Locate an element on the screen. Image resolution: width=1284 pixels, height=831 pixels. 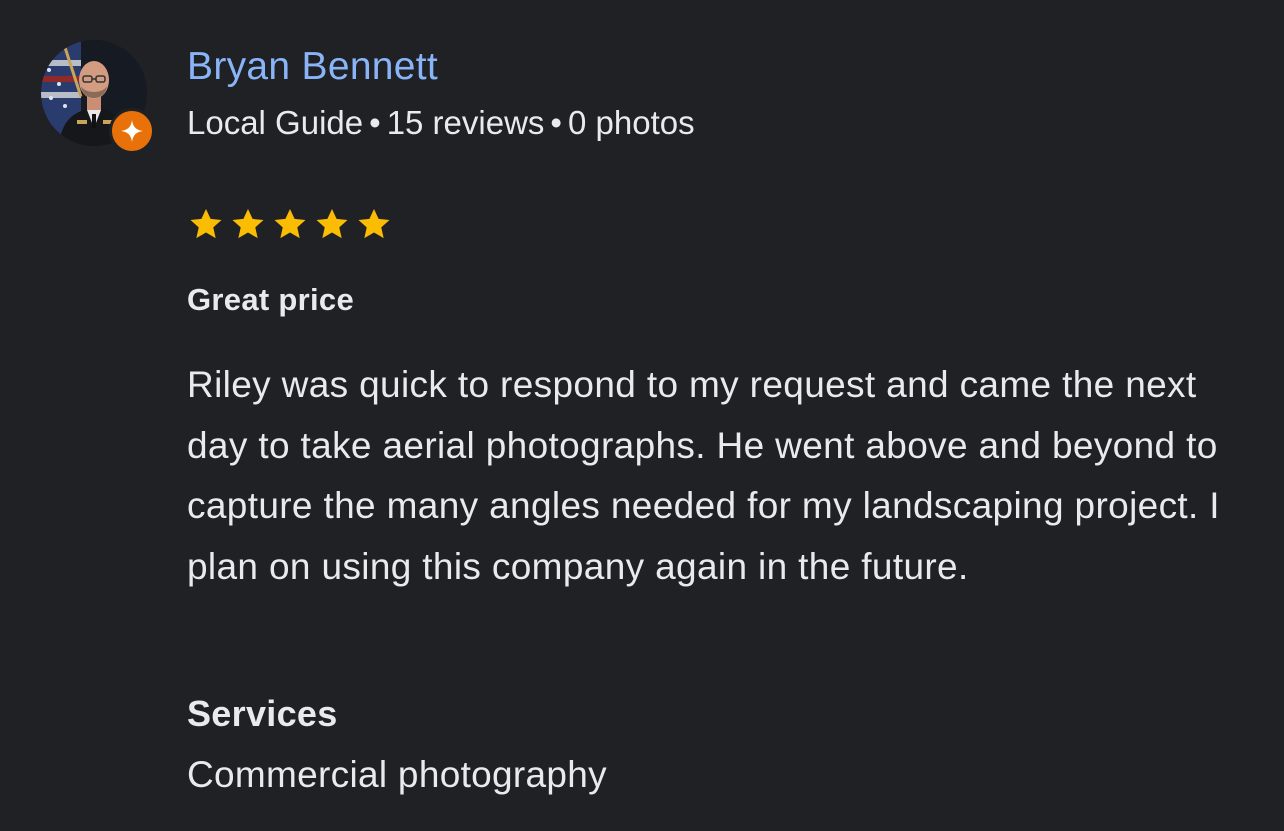
local-guide-star-icon is located at coordinates (132, 131).